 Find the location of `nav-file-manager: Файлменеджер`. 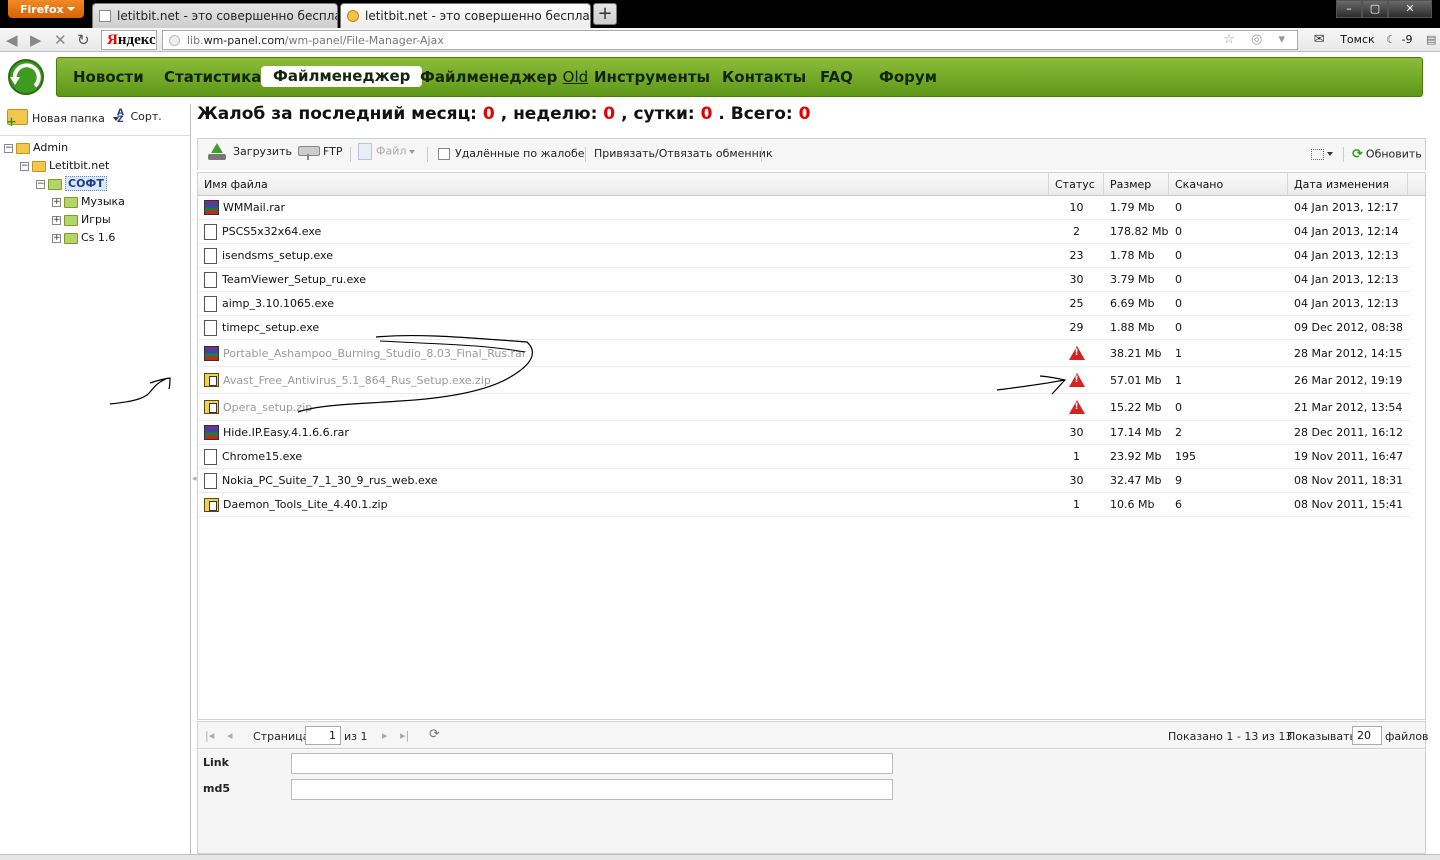

nav-file-manager: Файлменеджер is located at coordinates (342, 76).